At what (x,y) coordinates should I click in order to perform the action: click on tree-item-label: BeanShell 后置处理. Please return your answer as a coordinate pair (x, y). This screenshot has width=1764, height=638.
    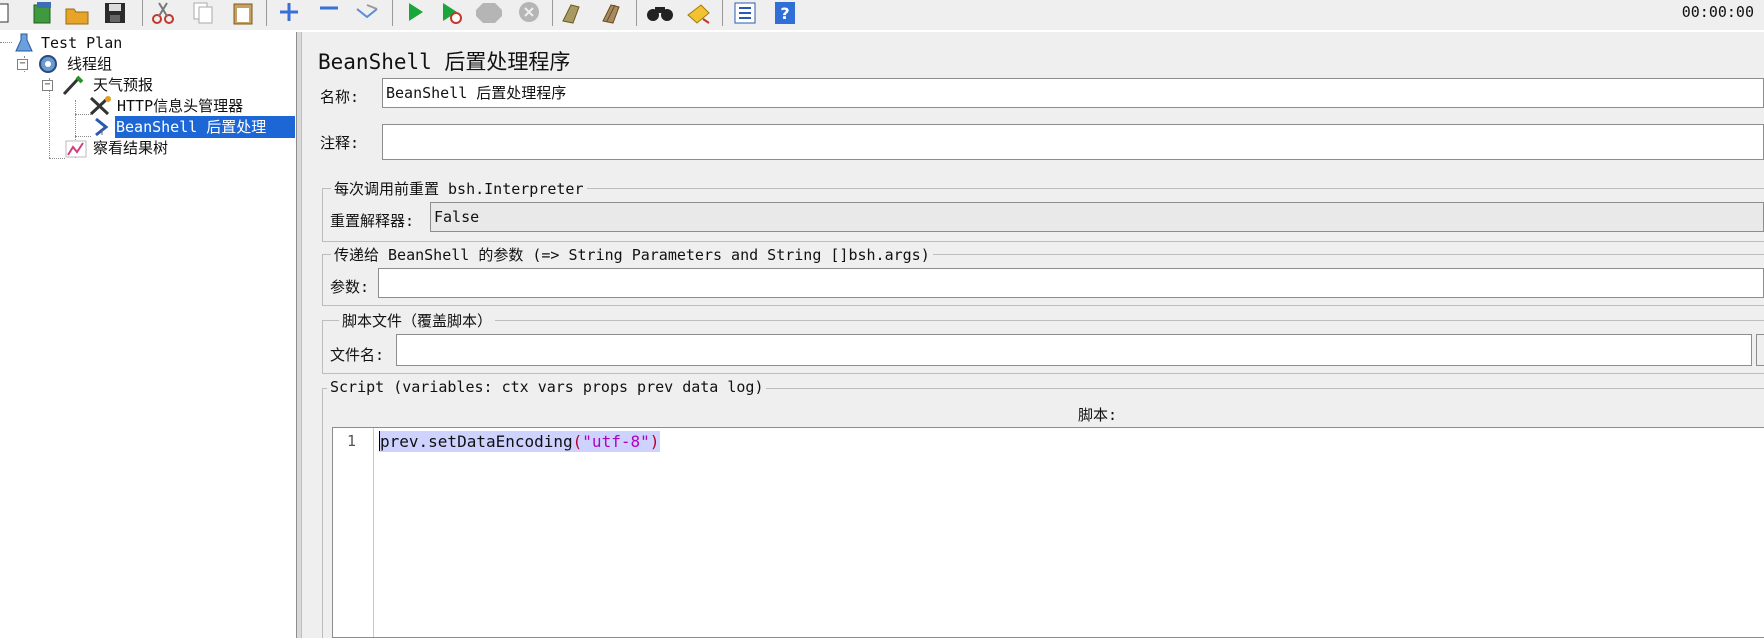
    Looking at the image, I should click on (205, 127).